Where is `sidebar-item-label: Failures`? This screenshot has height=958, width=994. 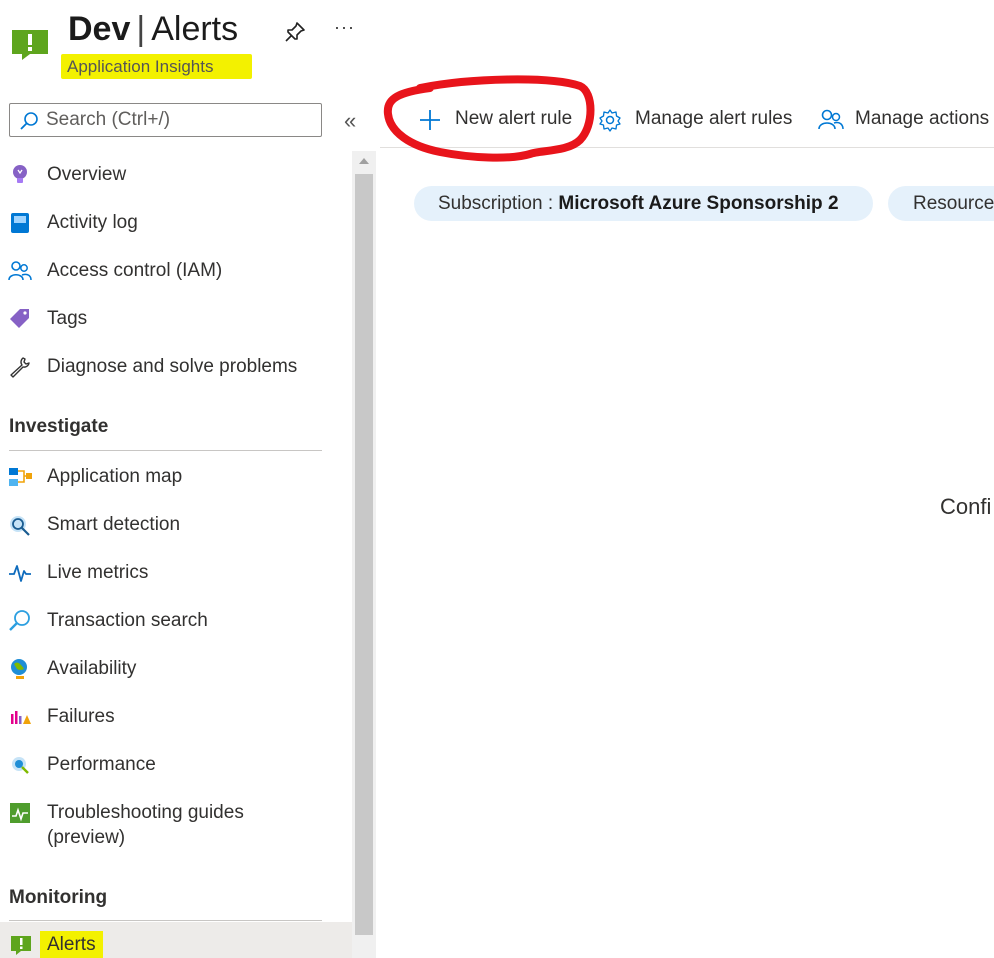
sidebar-item-label: Failures is located at coordinates (81, 716).